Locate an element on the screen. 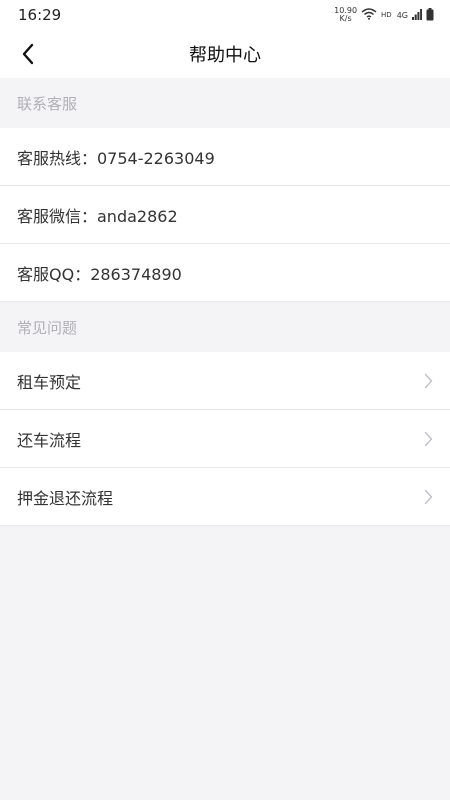  contact-wechat-row: 客服微信：anda2862 is located at coordinates (225, 215).